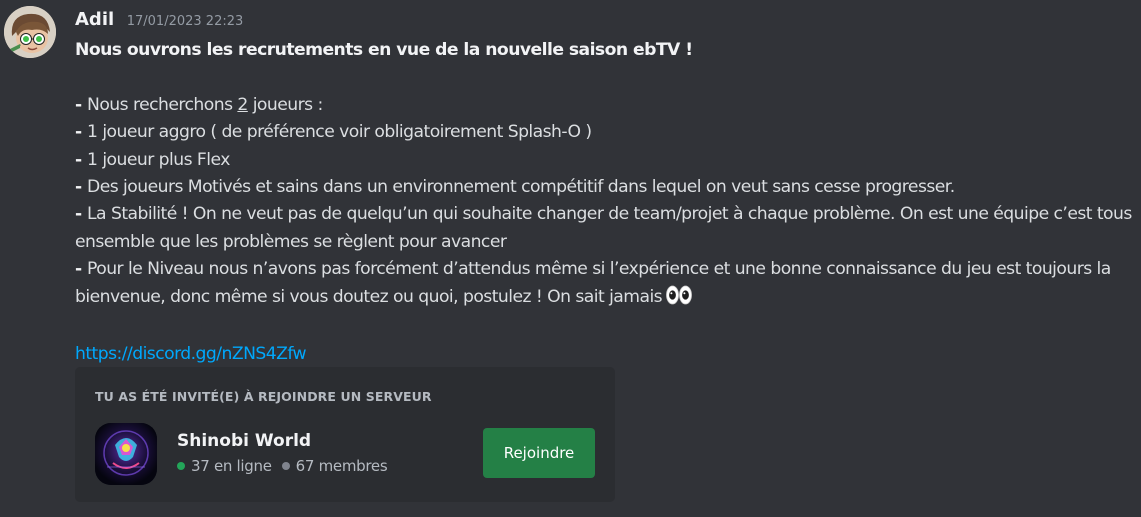  What do you see at coordinates (539, 453) in the screenshot?
I see `join-button: Rejoindre` at bounding box center [539, 453].